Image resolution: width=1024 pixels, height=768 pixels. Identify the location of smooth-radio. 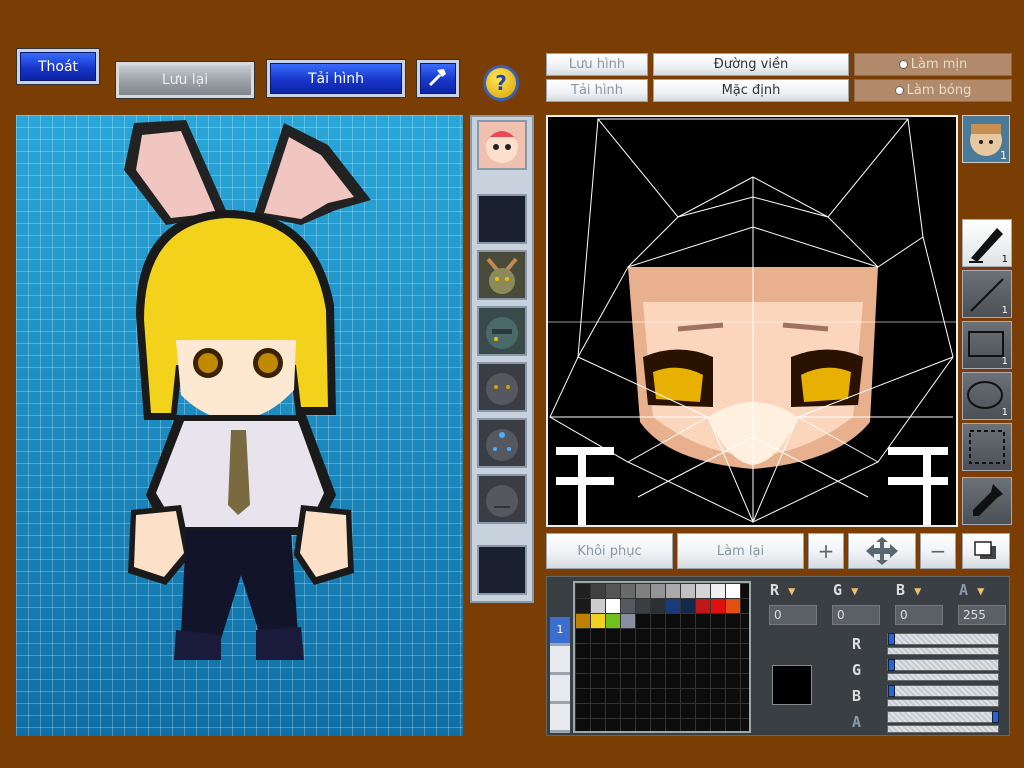
(903, 64).